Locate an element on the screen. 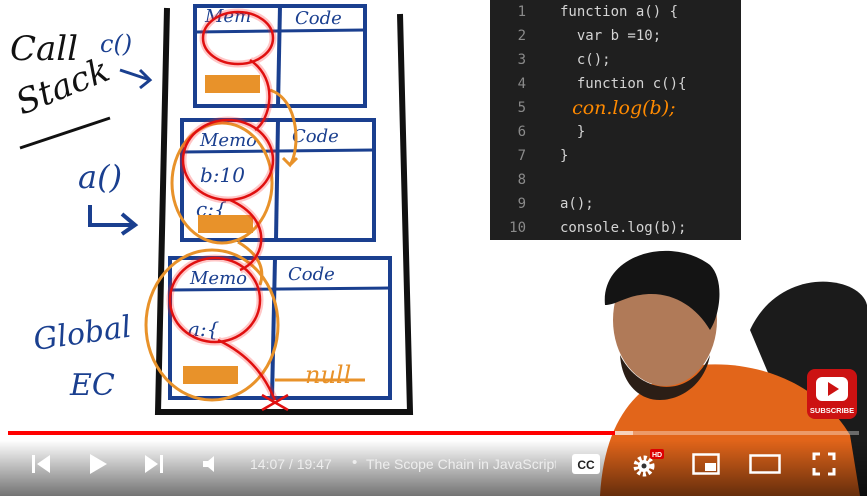 This screenshot has height=496, width=867. theater-mode-button is located at coordinates (765, 464).